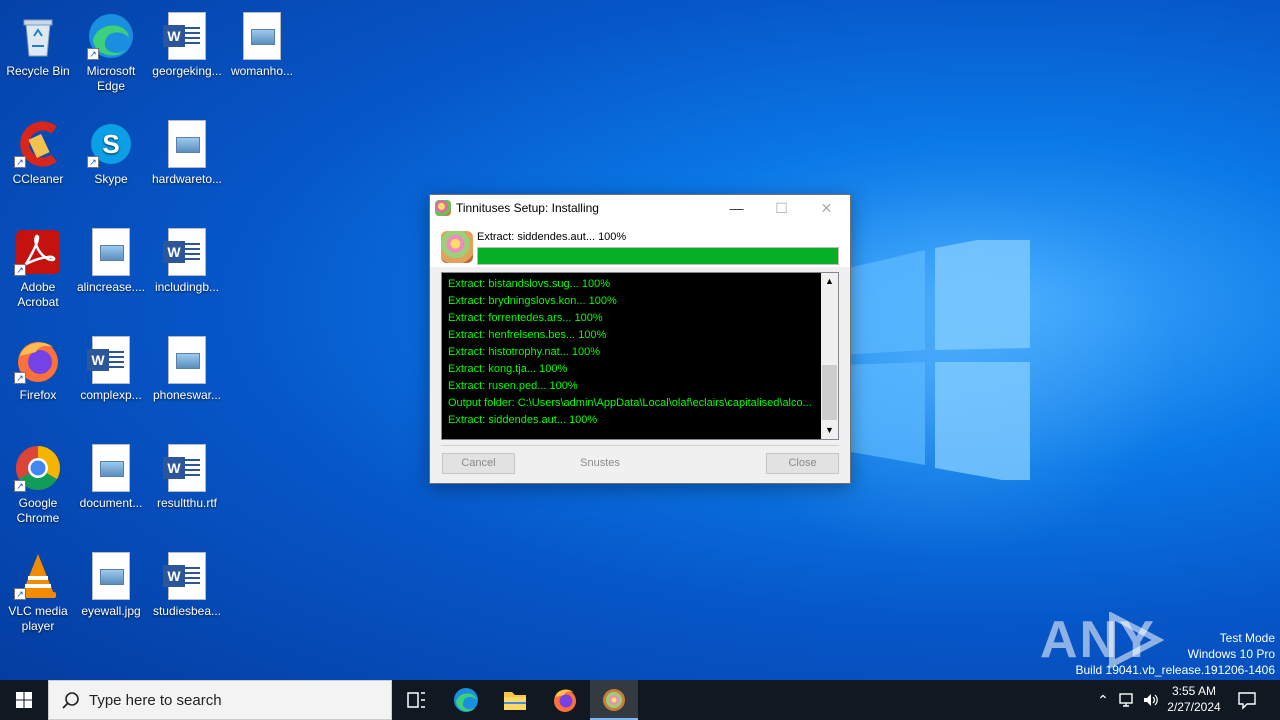 The height and width of the screenshot is (720, 1280). What do you see at coordinates (640, 445) in the screenshot?
I see `dialog-separator` at bounding box center [640, 445].